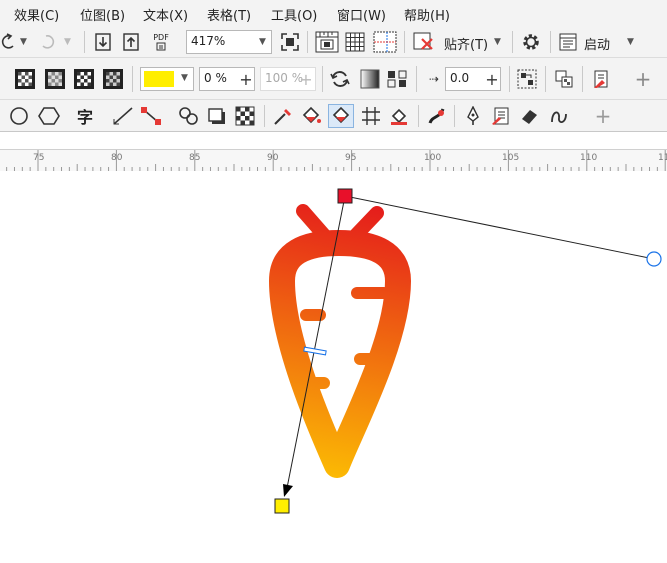 This screenshot has height=563, width=667. I want to click on show-rulers-icon, so click(327, 42).